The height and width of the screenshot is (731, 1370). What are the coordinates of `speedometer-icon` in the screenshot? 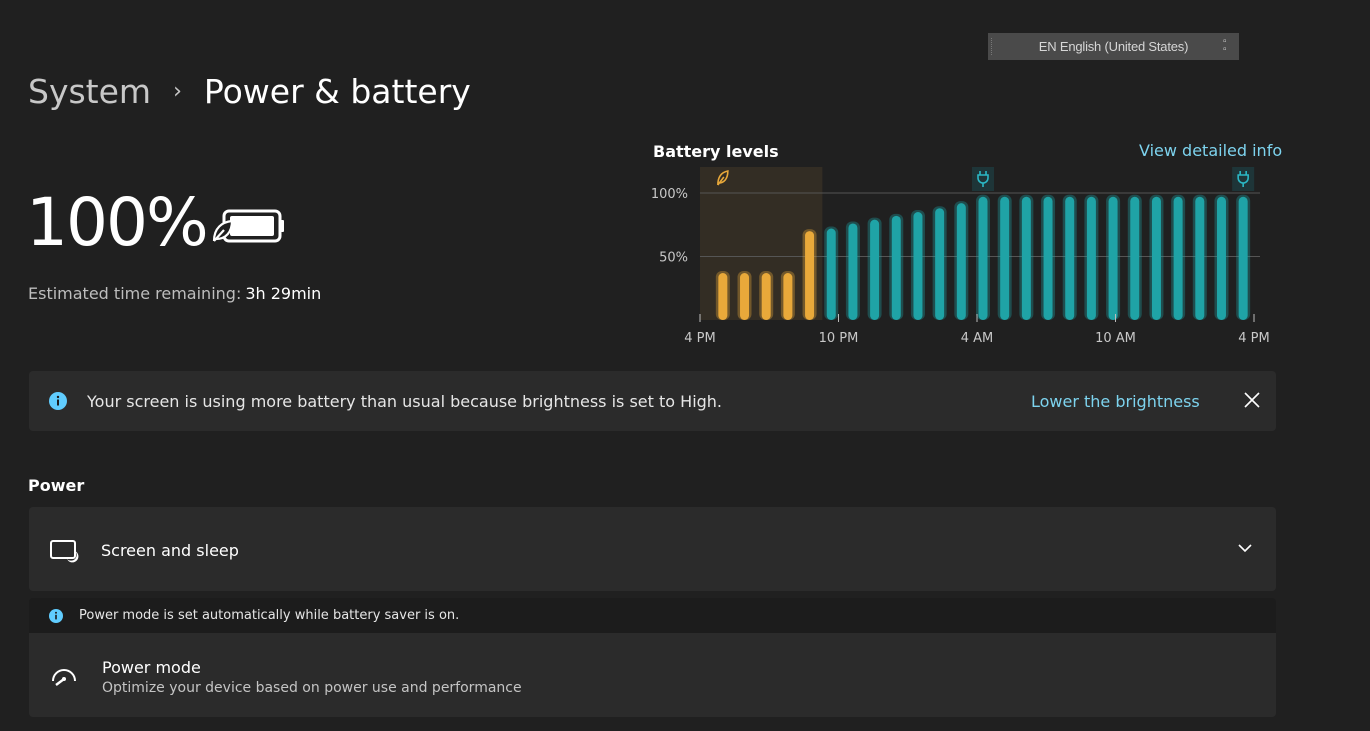 It's located at (64, 677).